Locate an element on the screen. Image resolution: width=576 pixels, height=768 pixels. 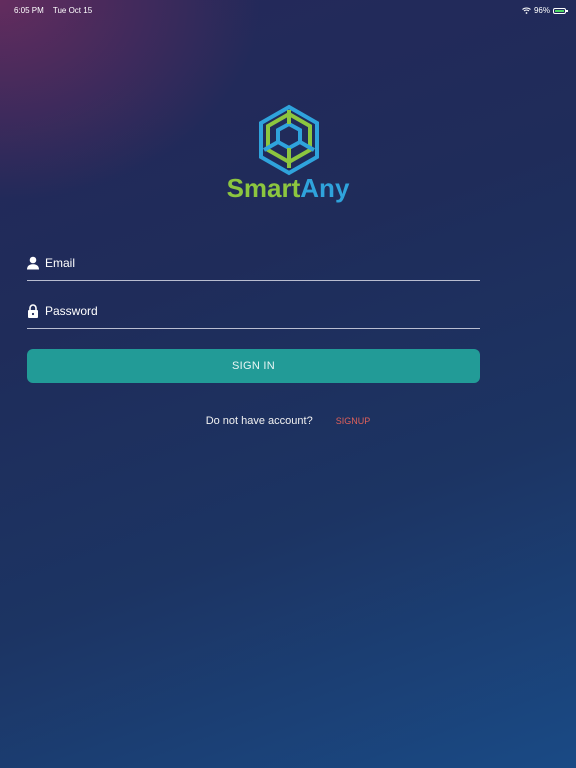
password-input is located at coordinates (255, 311).